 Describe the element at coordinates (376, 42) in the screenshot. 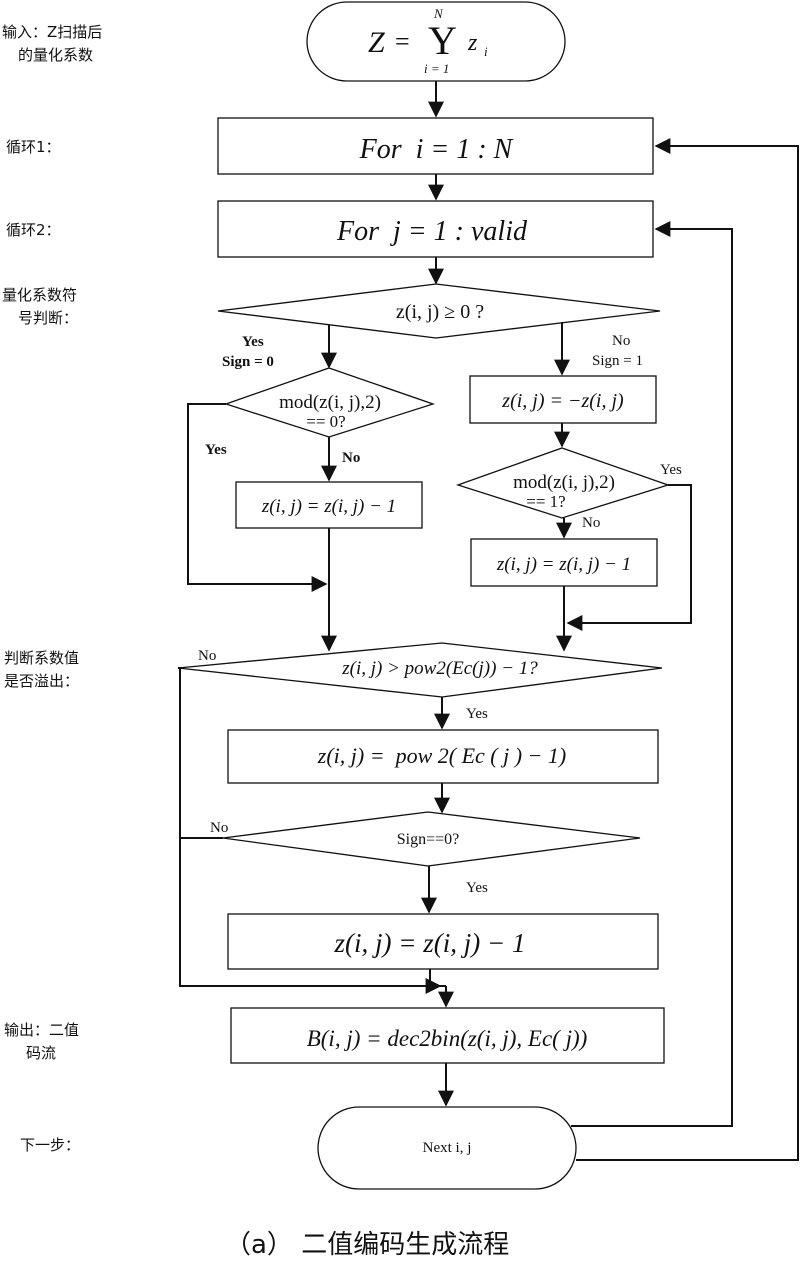

I see `start-lhs: Z` at that location.